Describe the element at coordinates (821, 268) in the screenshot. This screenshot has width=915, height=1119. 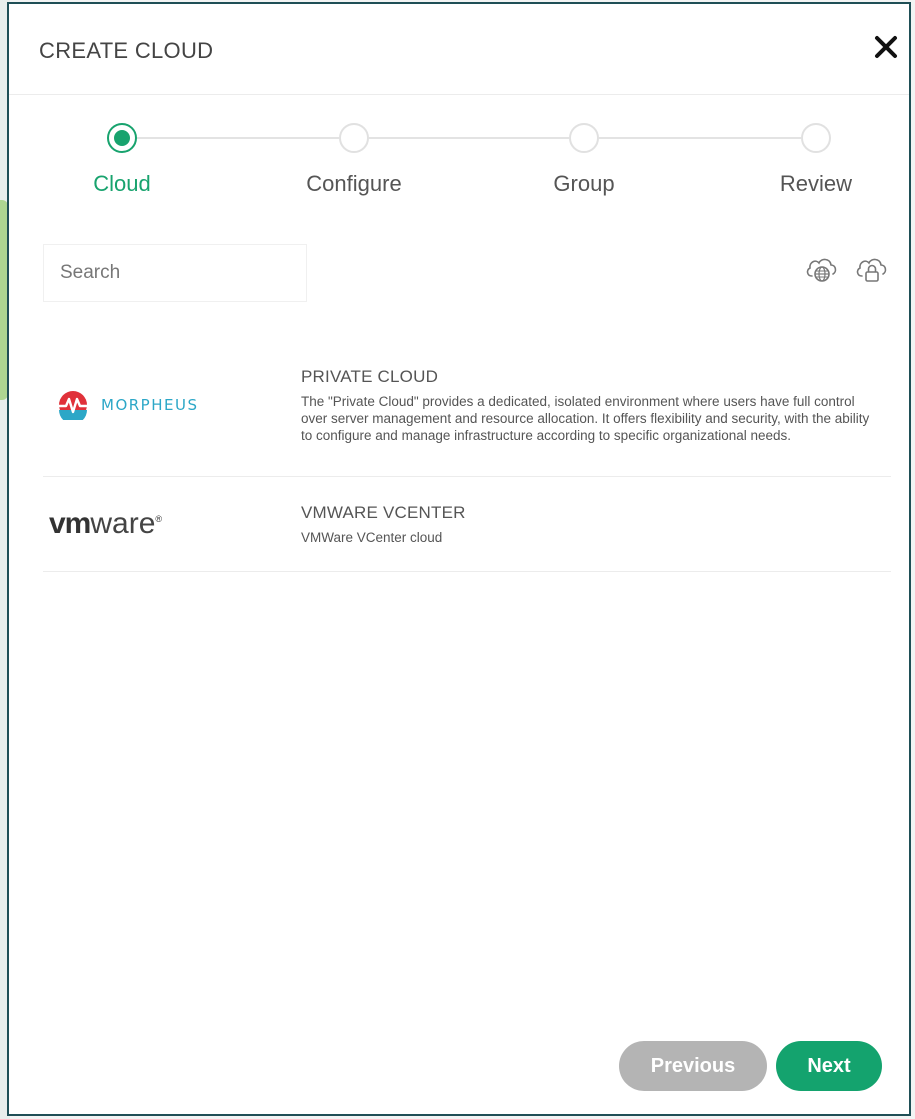
I see `public-cloud-icon` at that location.